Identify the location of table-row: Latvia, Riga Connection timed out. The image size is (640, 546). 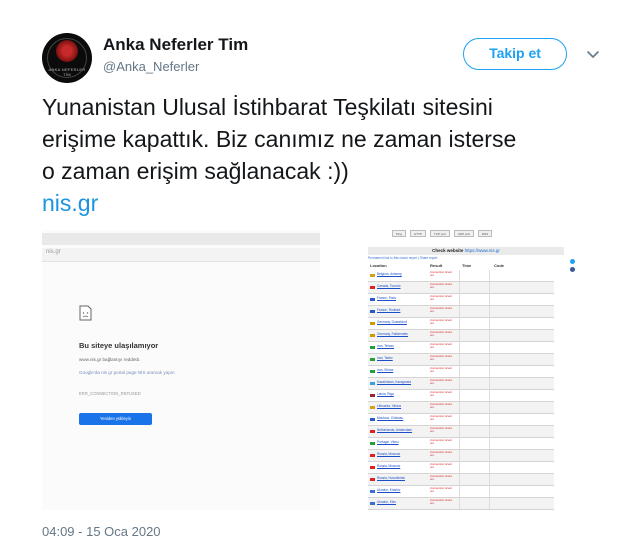
(461, 396).